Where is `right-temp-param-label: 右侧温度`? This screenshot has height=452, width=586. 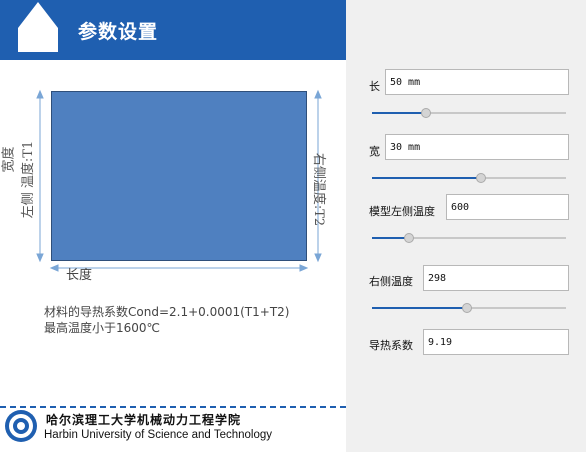
right-temp-param-label: 右侧温度 is located at coordinates (391, 281).